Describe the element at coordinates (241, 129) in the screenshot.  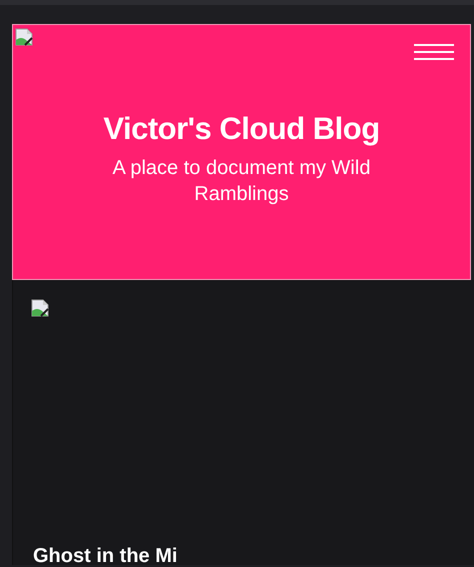
I see `blog-title: Victor's Cloud Blog` at that location.